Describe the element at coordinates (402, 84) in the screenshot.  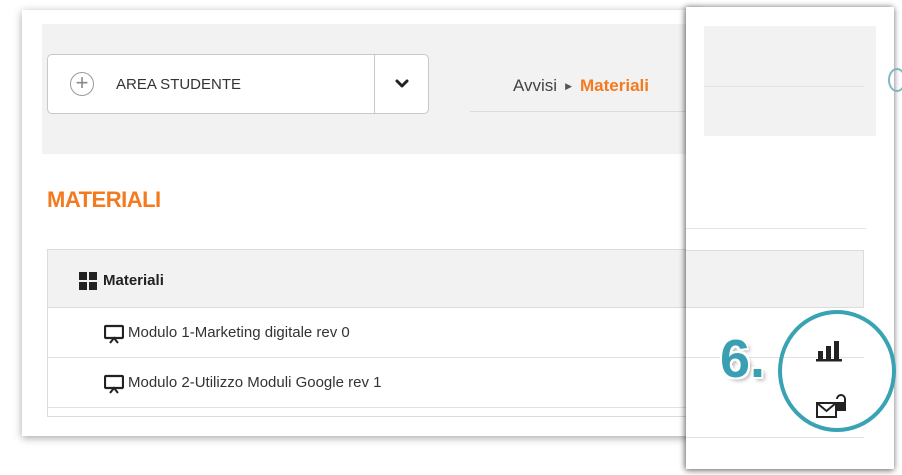
I see `chevron-down-icon` at that location.